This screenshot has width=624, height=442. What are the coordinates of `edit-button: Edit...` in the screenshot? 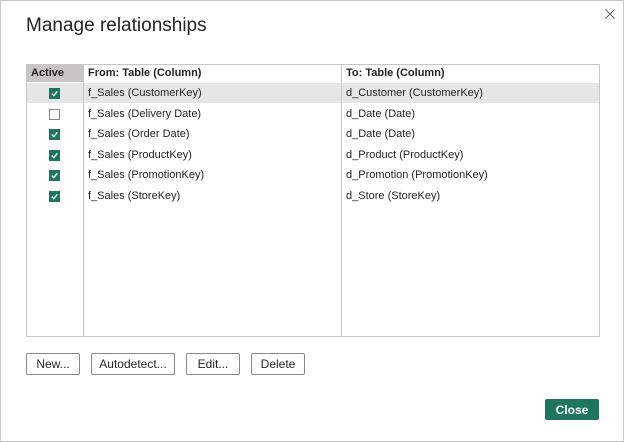 It's located at (213, 364).